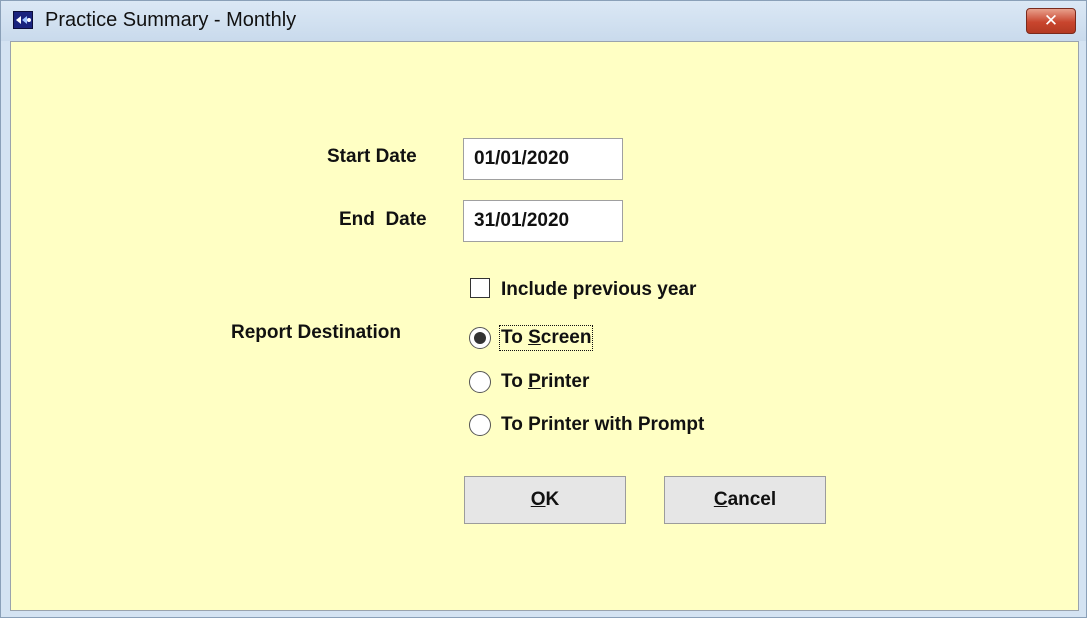 This screenshot has width=1089, height=620. Describe the element at coordinates (543, 21) in the screenshot. I see `title-bar: Practice Summary - Monthly ✕` at that location.